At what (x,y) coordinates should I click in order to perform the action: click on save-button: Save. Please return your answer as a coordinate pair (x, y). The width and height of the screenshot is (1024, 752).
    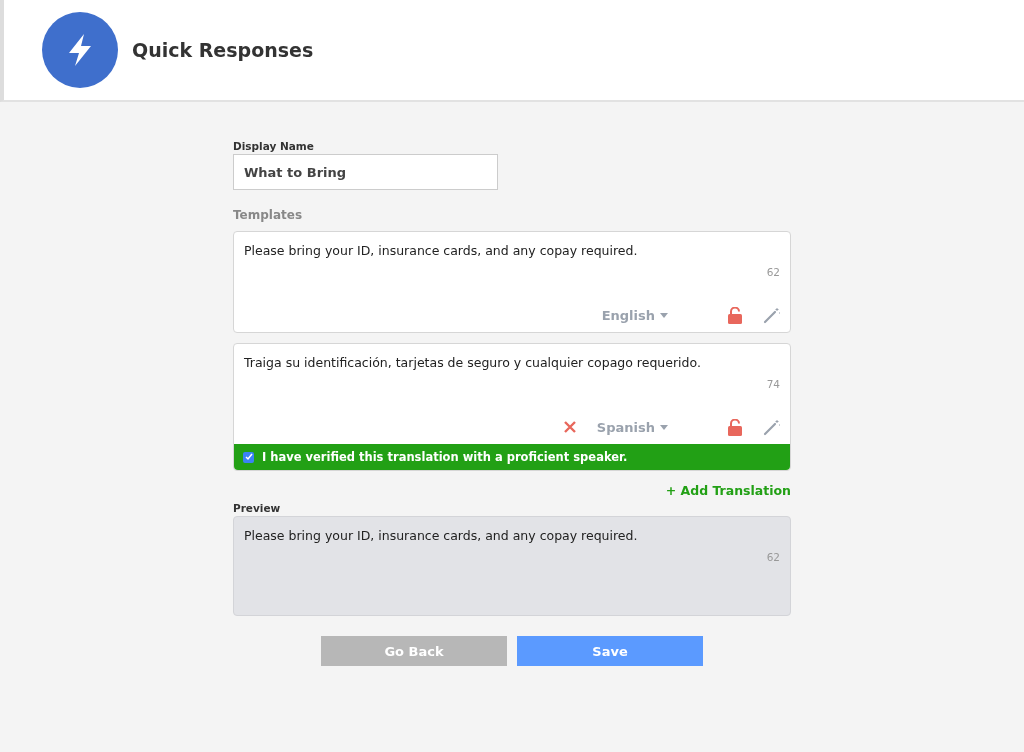
    Looking at the image, I should click on (610, 651).